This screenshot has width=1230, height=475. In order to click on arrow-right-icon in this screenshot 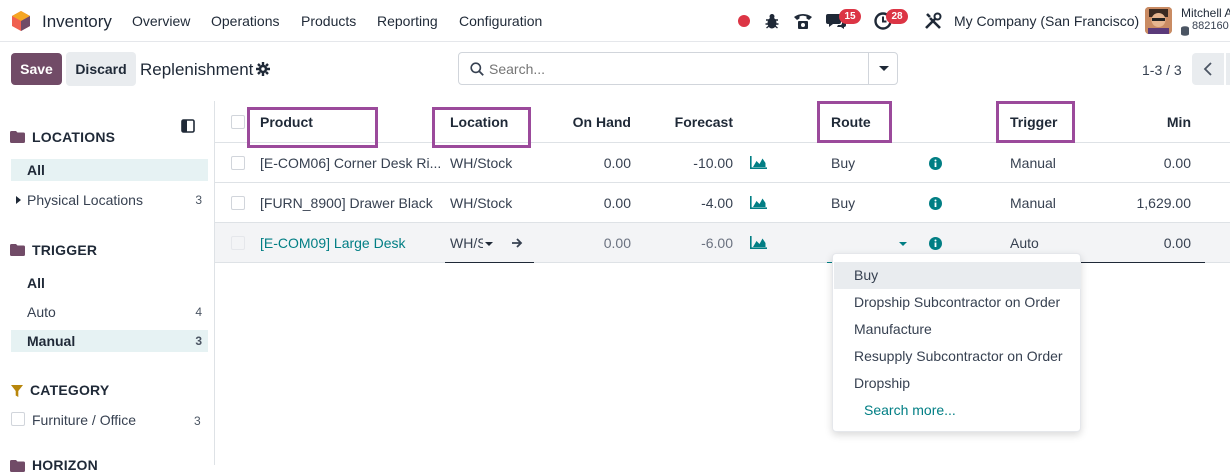, I will do `click(517, 244)`.